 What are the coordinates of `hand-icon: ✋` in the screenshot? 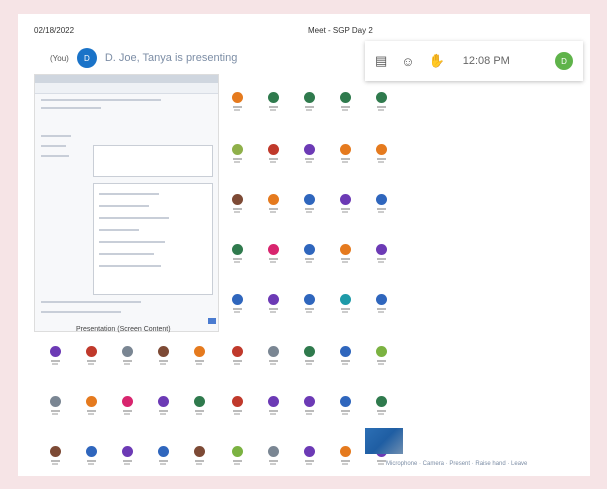 It's located at (437, 61).